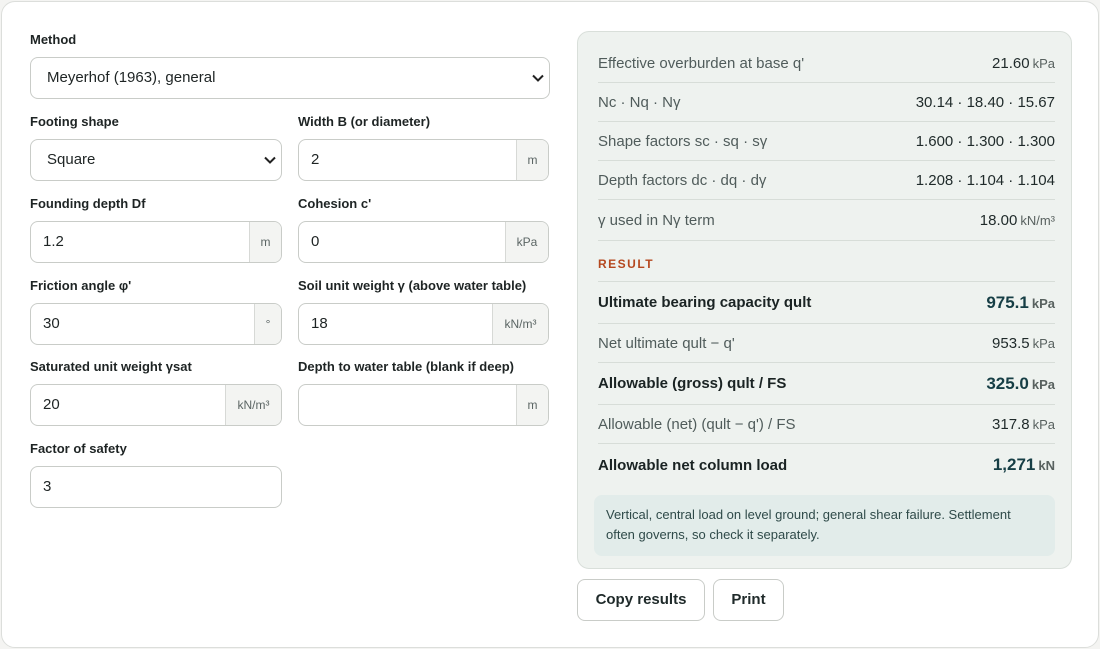  Describe the element at coordinates (826, 63) in the screenshot. I see `result-row: Effective overburden at base q' 21.60 kPa` at that location.